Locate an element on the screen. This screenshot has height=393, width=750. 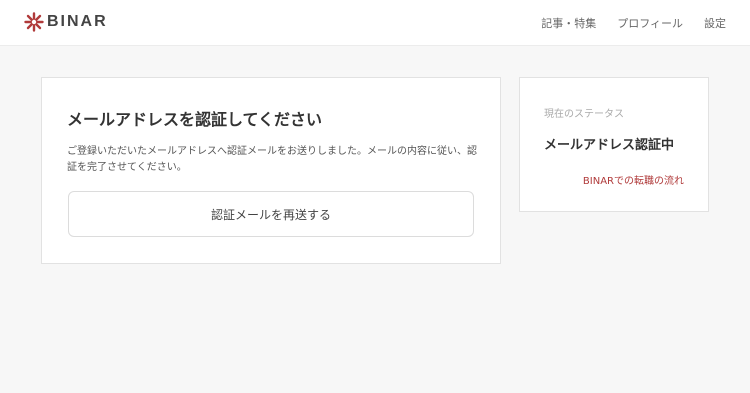
resend-email-button: 認証メールを再送する is located at coordinates (271, 214).